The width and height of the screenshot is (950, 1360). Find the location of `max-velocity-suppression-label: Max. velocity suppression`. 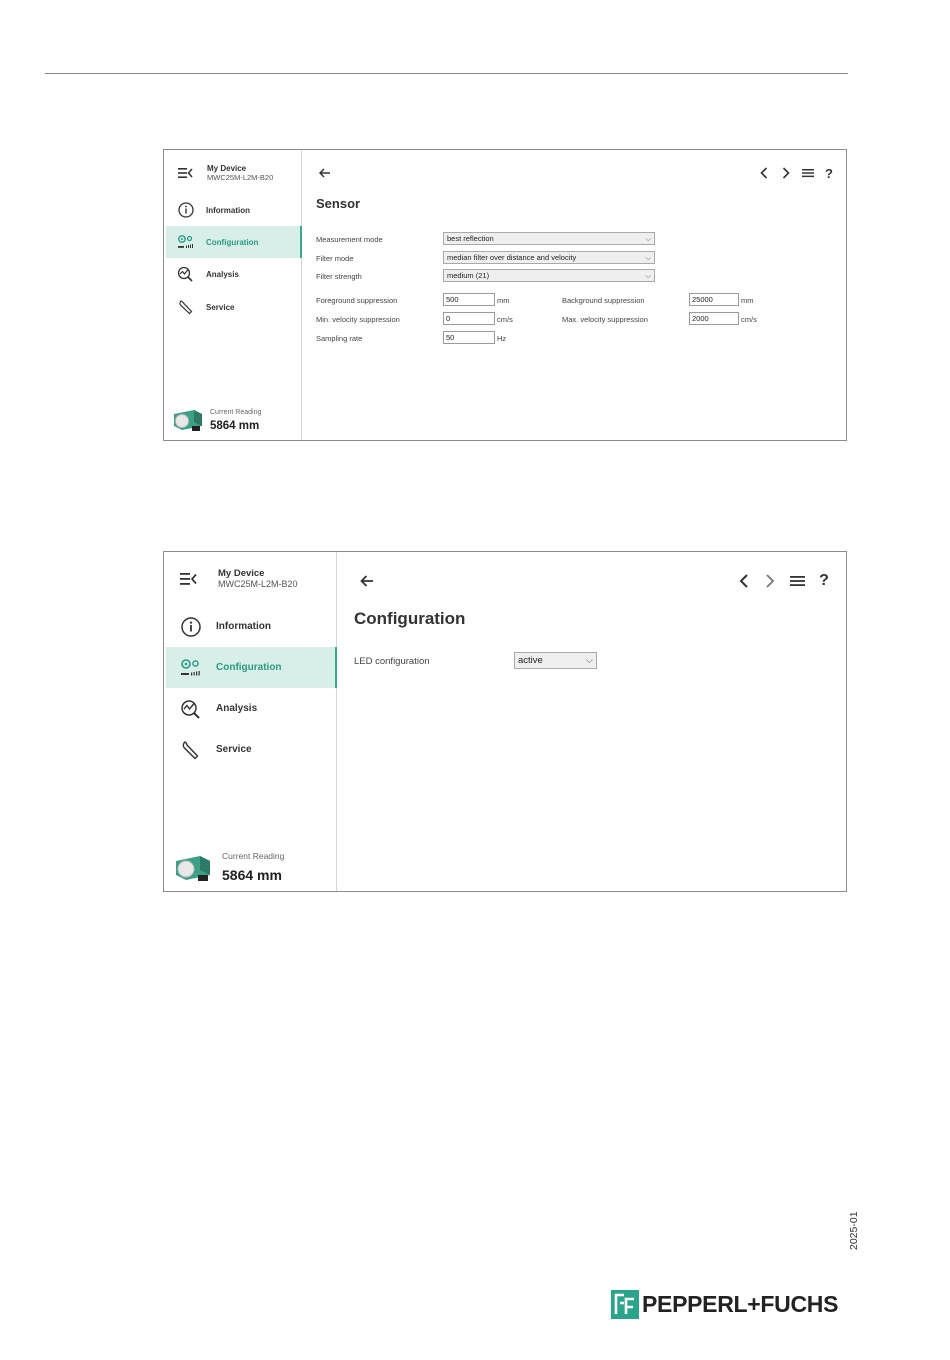

max-velocity-suppression-label: Max. velocity suppression is located at coordinates (605, 319).